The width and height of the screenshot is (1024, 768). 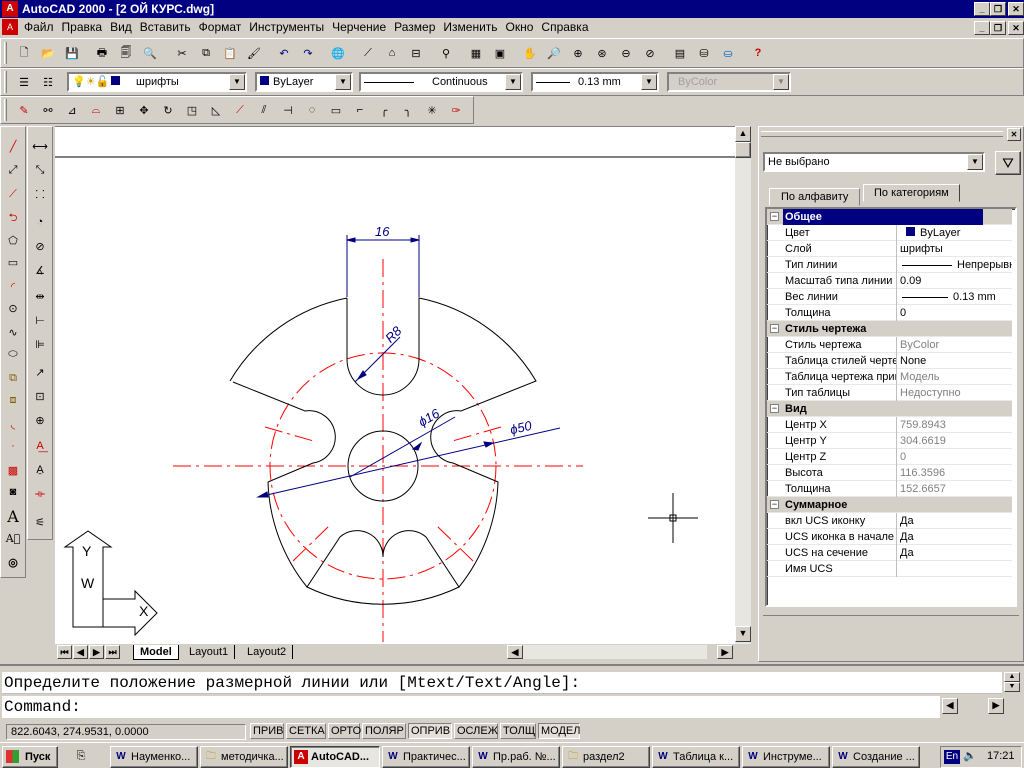 I want to click on property-row: Таблица чертежа прив Модель, so click(x=889, y=377).